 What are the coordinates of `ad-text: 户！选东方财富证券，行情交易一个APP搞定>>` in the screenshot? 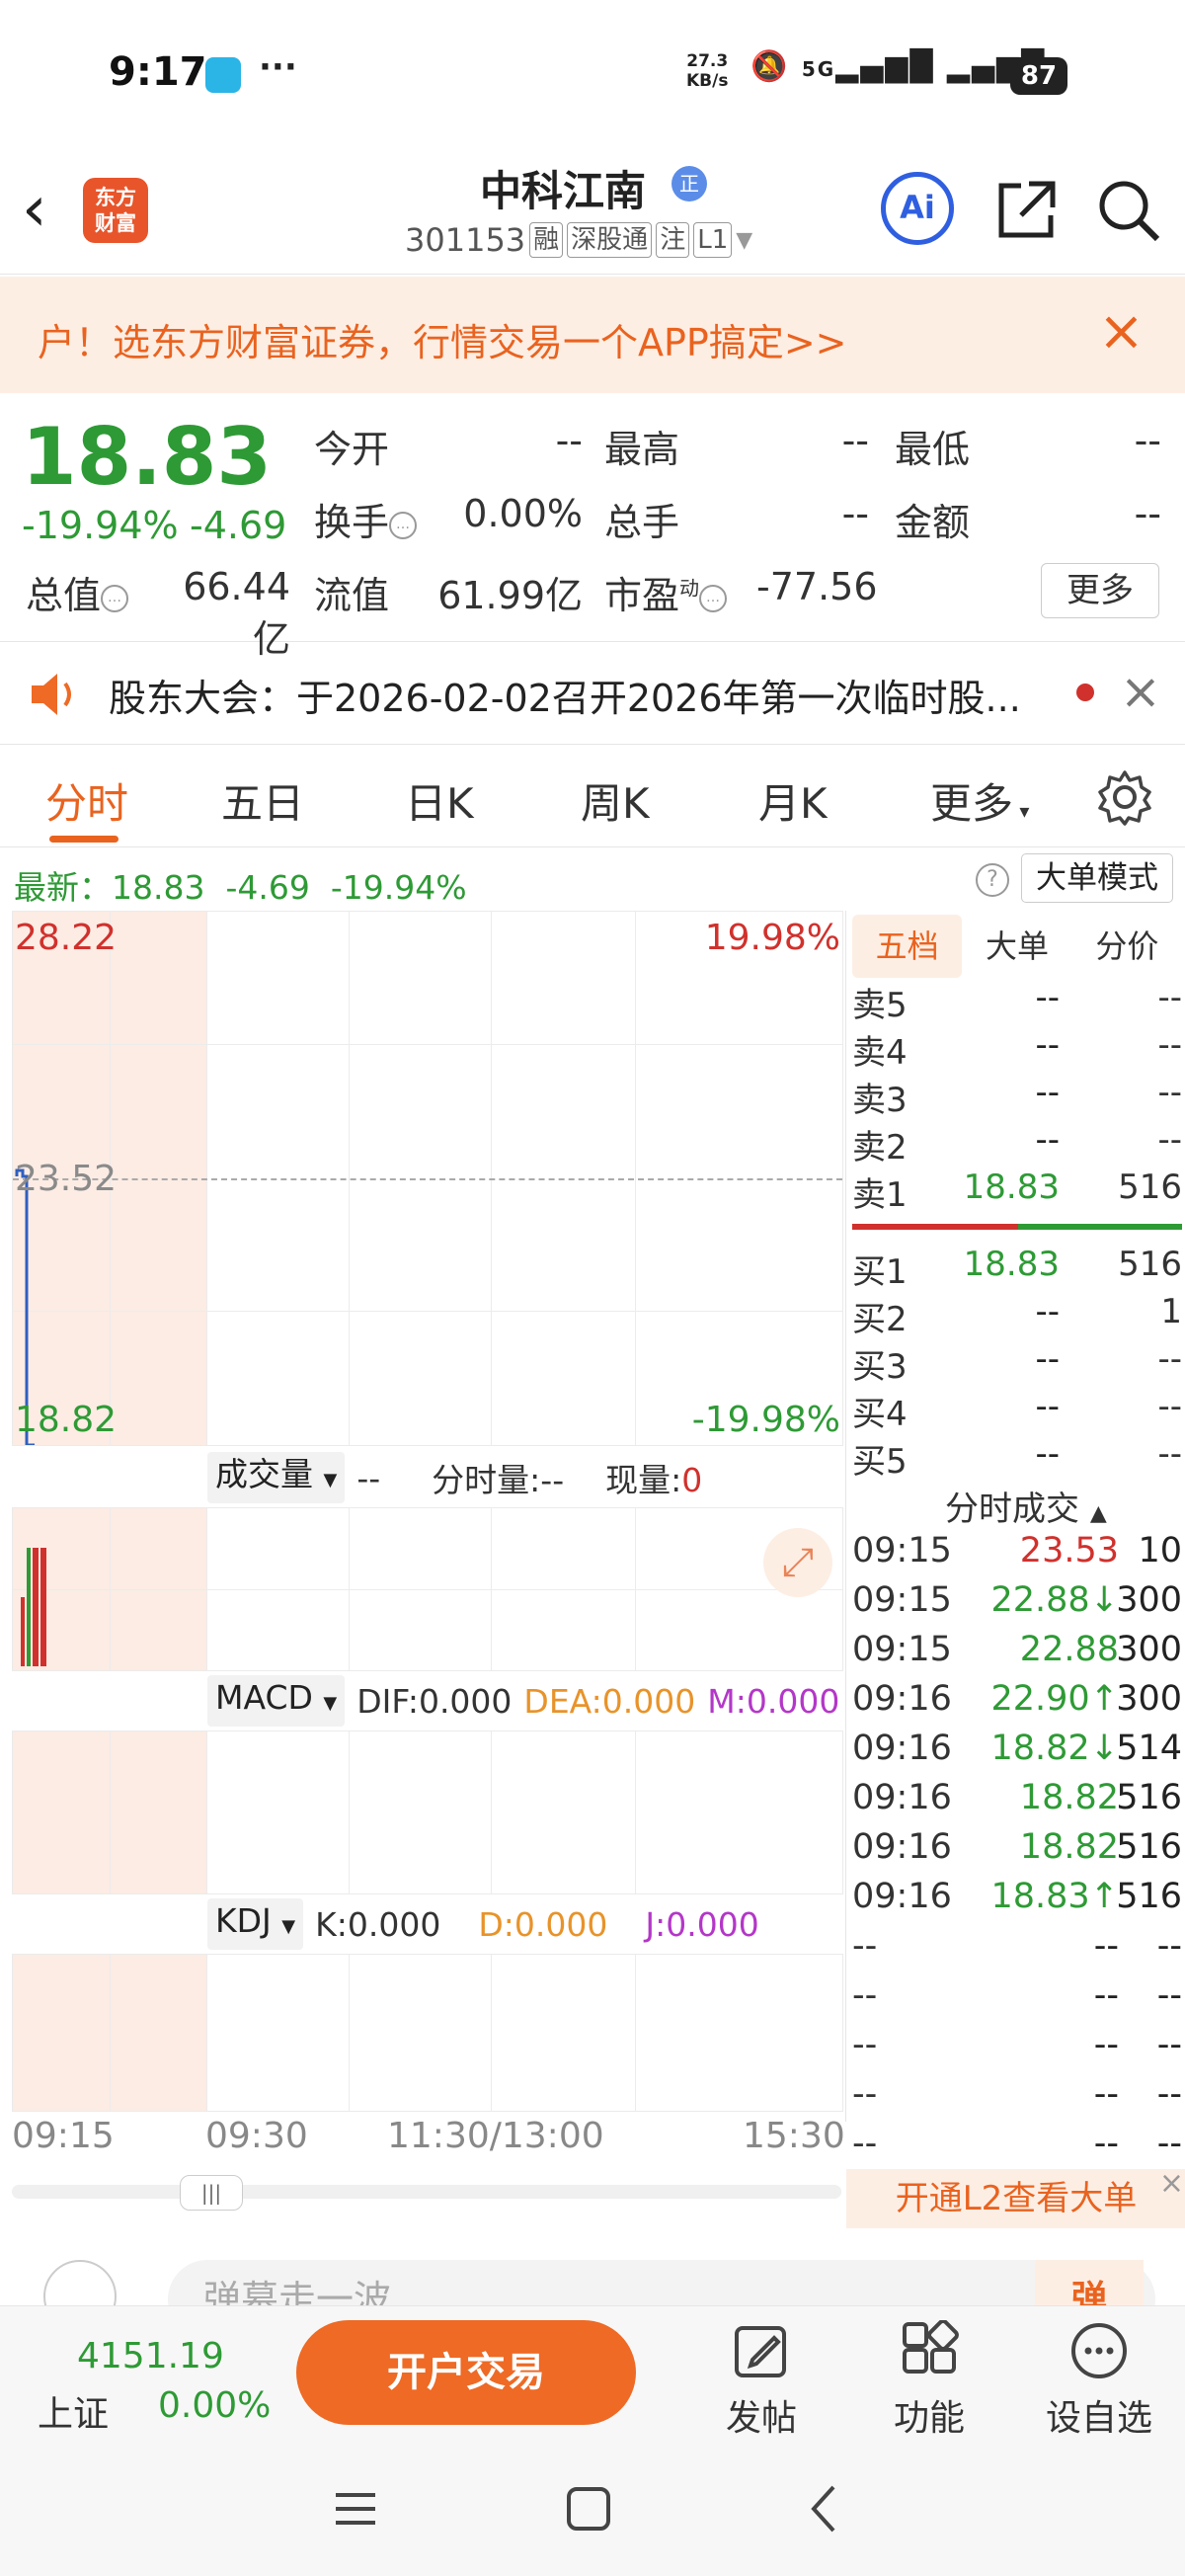 It's located at (443, 339).